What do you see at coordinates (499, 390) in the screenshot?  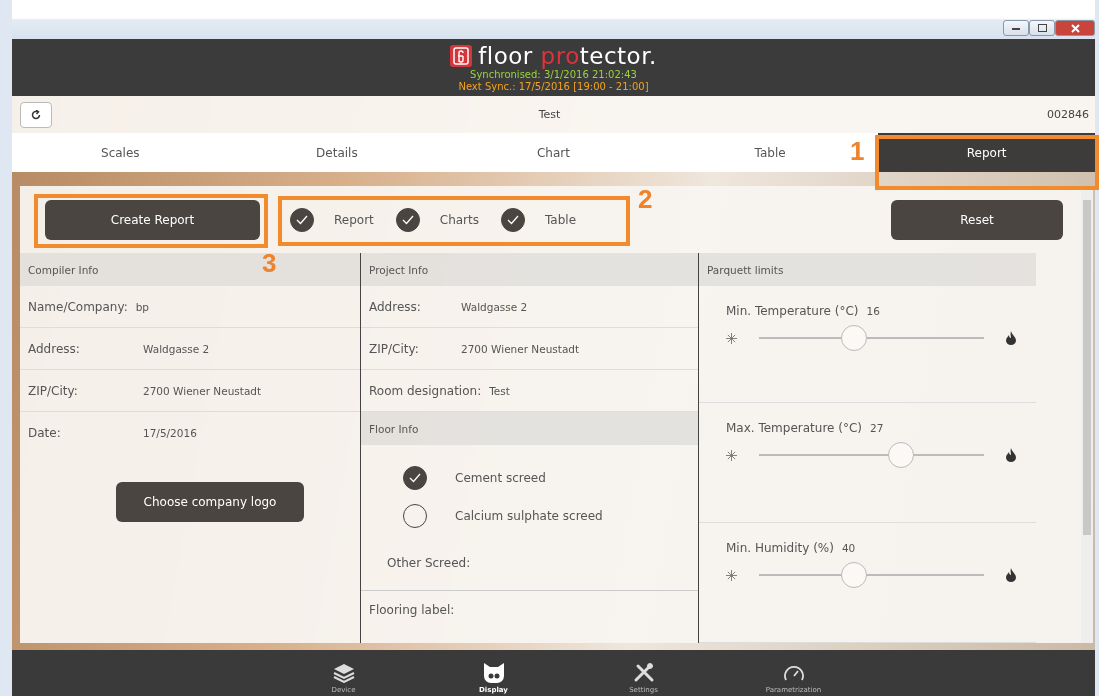 I see `field-value: Test` at bounding box center [499, 390].